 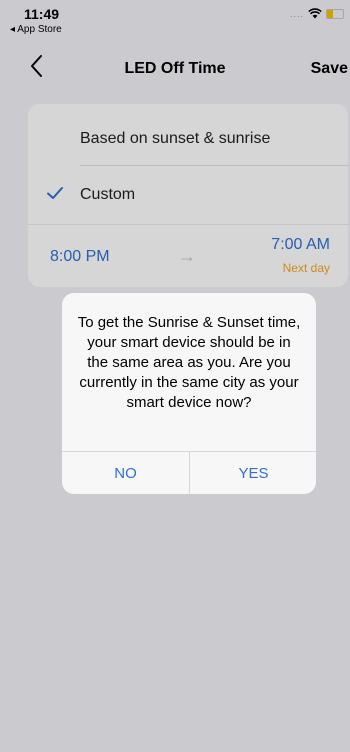 What do you see at coordinates (125, 473) in the screenshot?
I see `no-button: NO` at bounding box center [125, 473].